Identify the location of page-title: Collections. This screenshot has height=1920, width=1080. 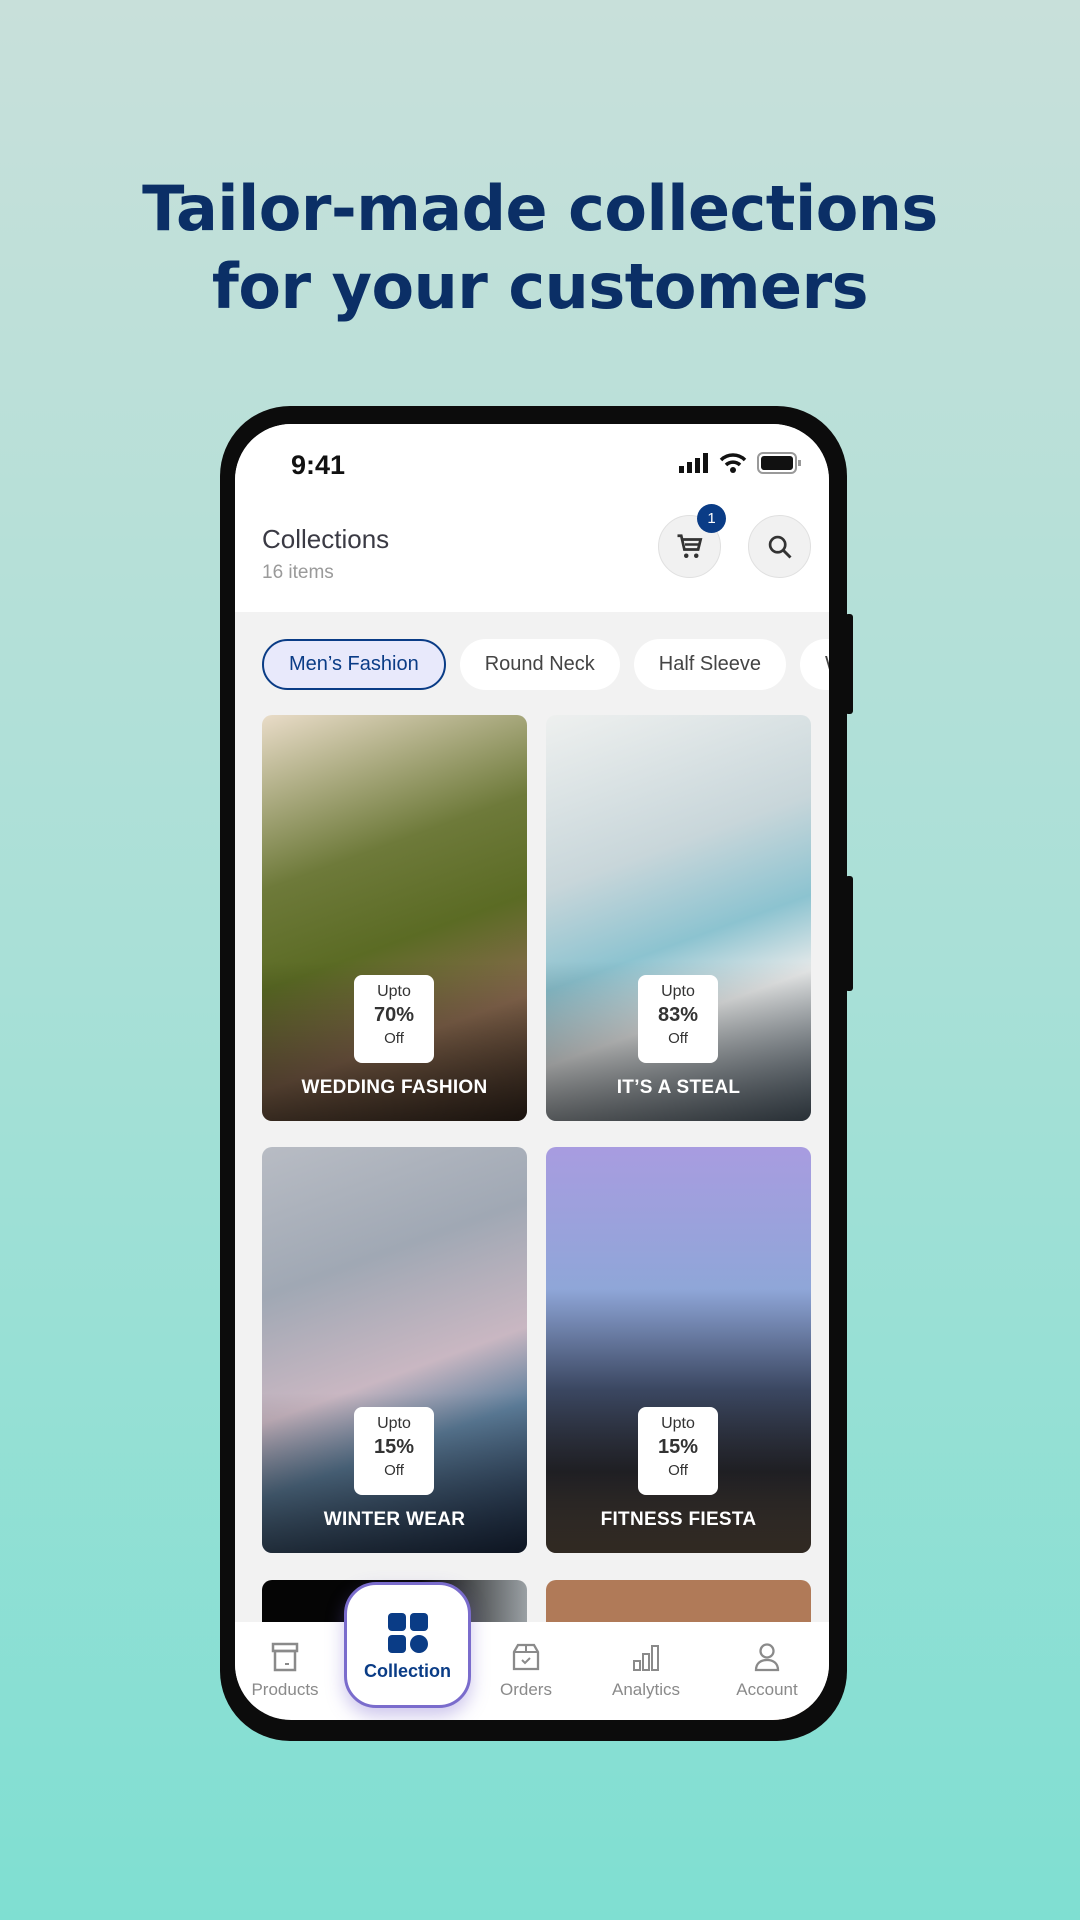
(326, 539).